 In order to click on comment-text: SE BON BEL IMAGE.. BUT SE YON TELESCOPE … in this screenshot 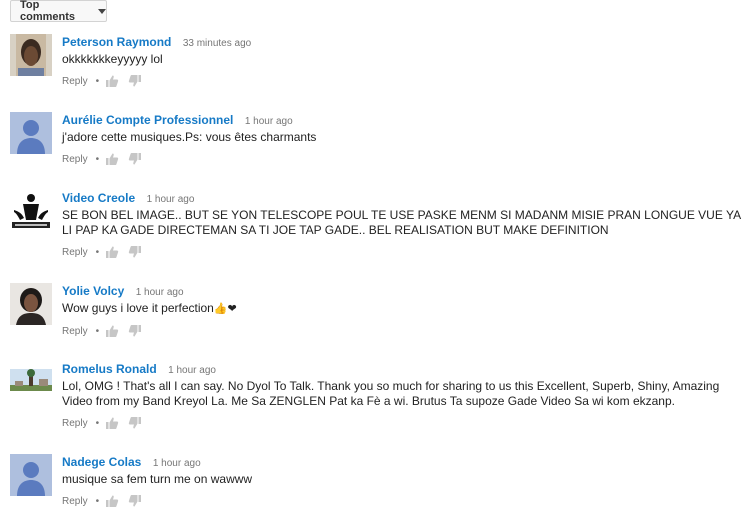, I will do `click(401, 222)`.